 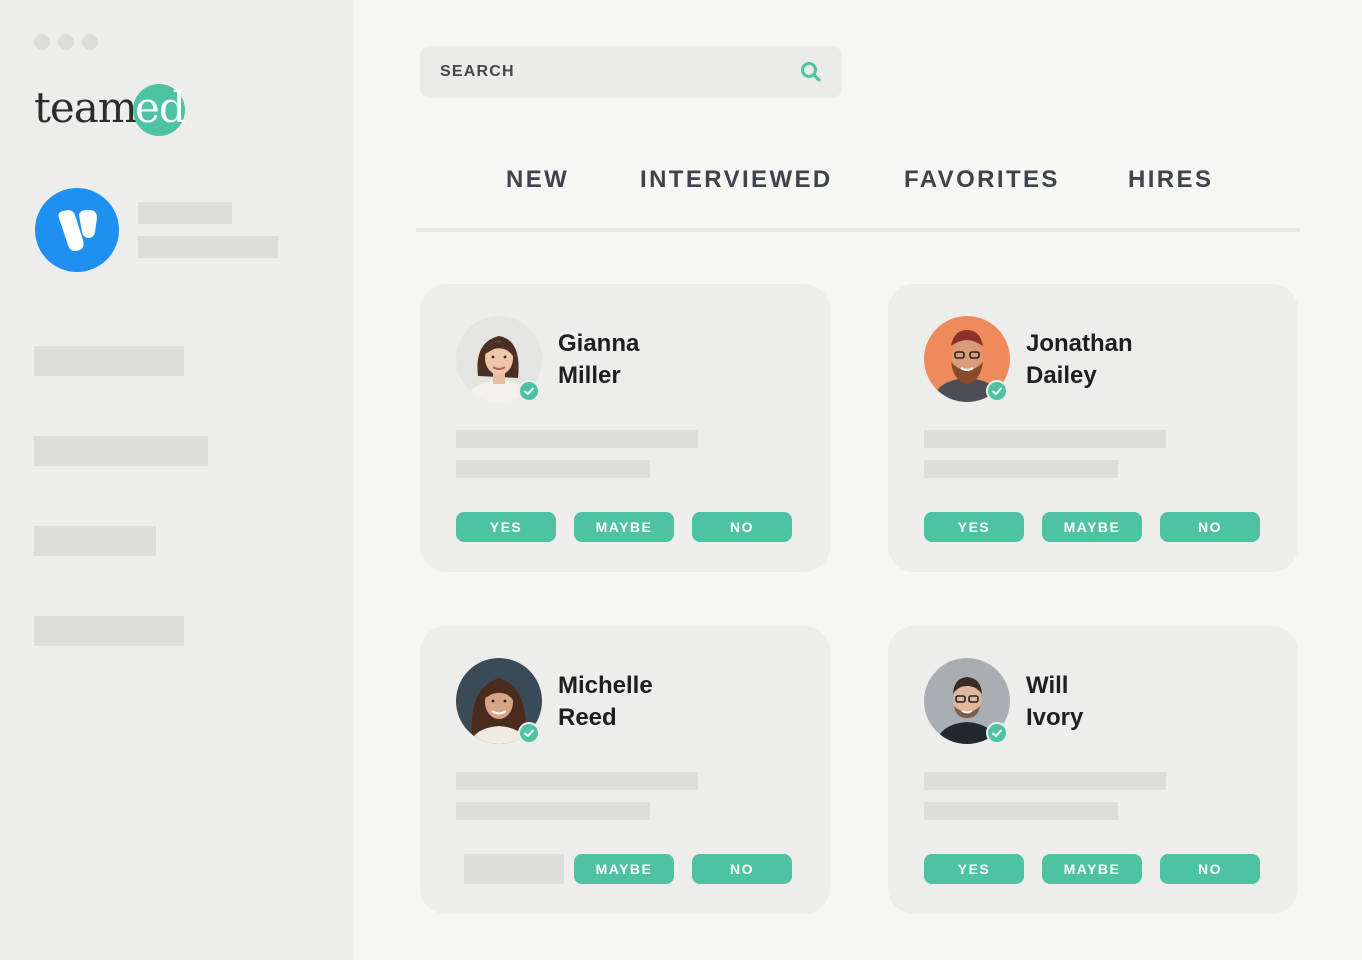 What do you see at coordinates (599, 343) in the screenshot?
I see `candidate-first-name: Gianna` at bounding box center [599, 343].